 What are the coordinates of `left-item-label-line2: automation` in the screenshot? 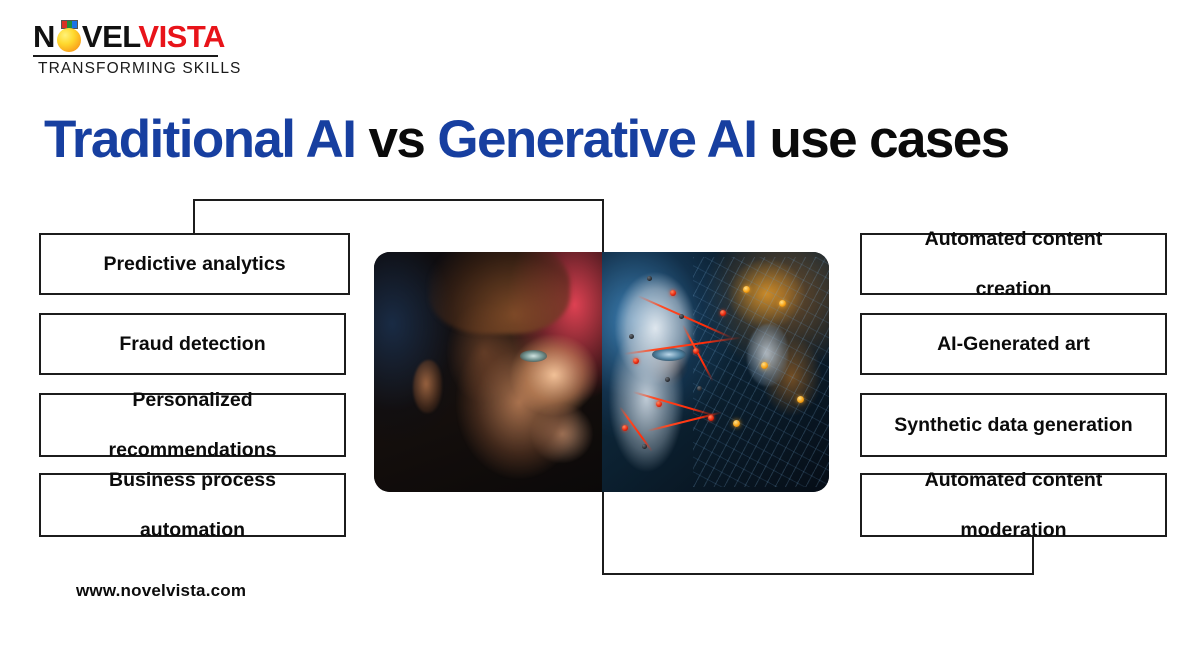 It's located at (192, 529).